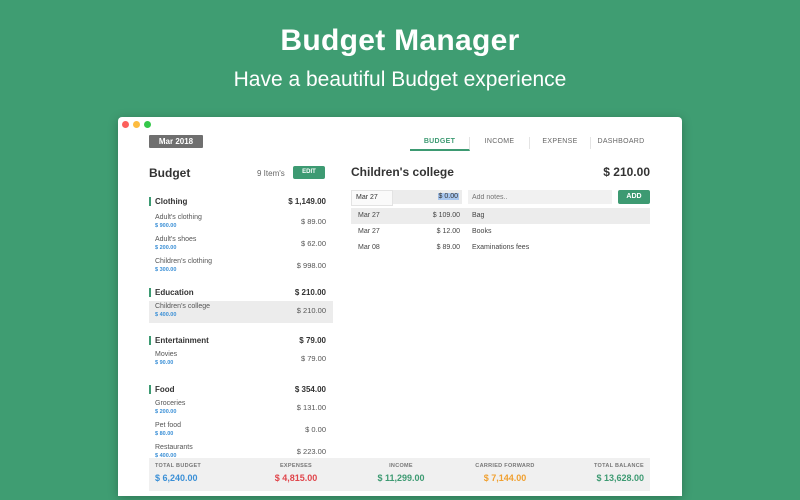 The image size is (800, 500). Describe the element at coordinates (310, 389) in the screenshot. I see `category-total: $ 354.00` at that location.